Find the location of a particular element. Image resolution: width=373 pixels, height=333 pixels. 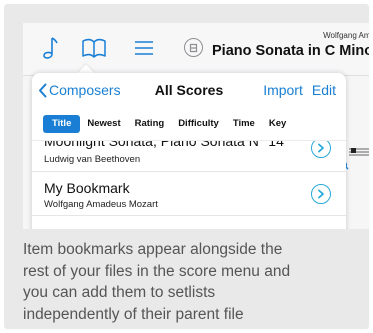

toolbar: Wolfgang Ama Piano Sonata in C Minor, is located at coordinates (196, 49).